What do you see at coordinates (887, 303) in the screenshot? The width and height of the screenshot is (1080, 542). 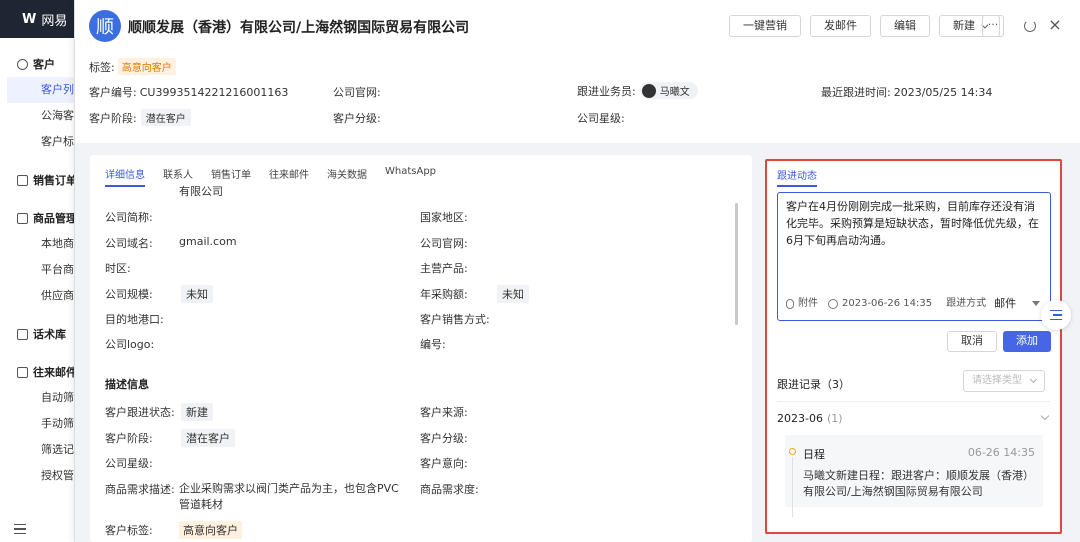 I see `follow-up-datetime: 2023-06-26 14:35` at bounding box center [887, 303].